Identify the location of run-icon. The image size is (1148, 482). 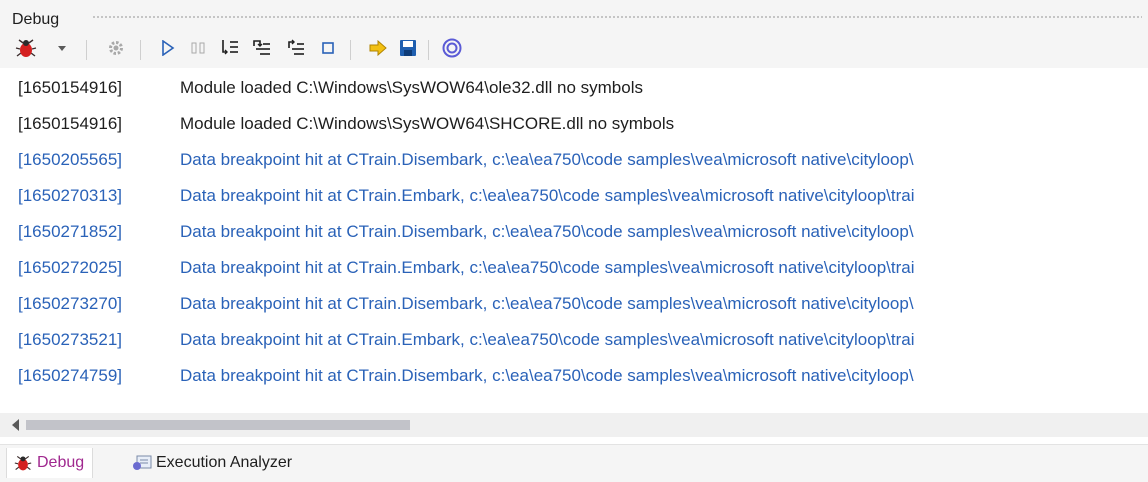
(168, 48).